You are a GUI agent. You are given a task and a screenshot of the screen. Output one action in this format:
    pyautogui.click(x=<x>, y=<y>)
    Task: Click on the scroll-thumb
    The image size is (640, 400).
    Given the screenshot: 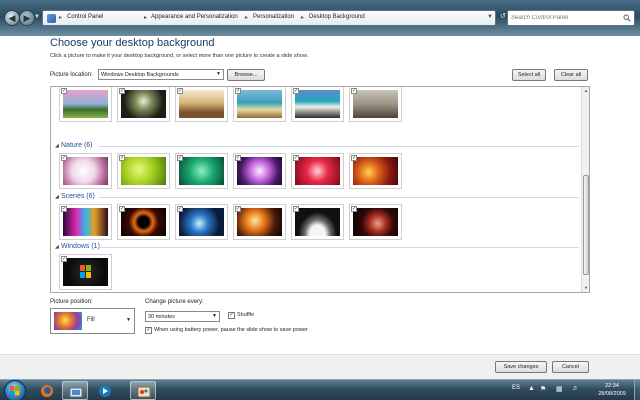 What is the action you would take?
    pyautogui.click(x=586, y=225)
    